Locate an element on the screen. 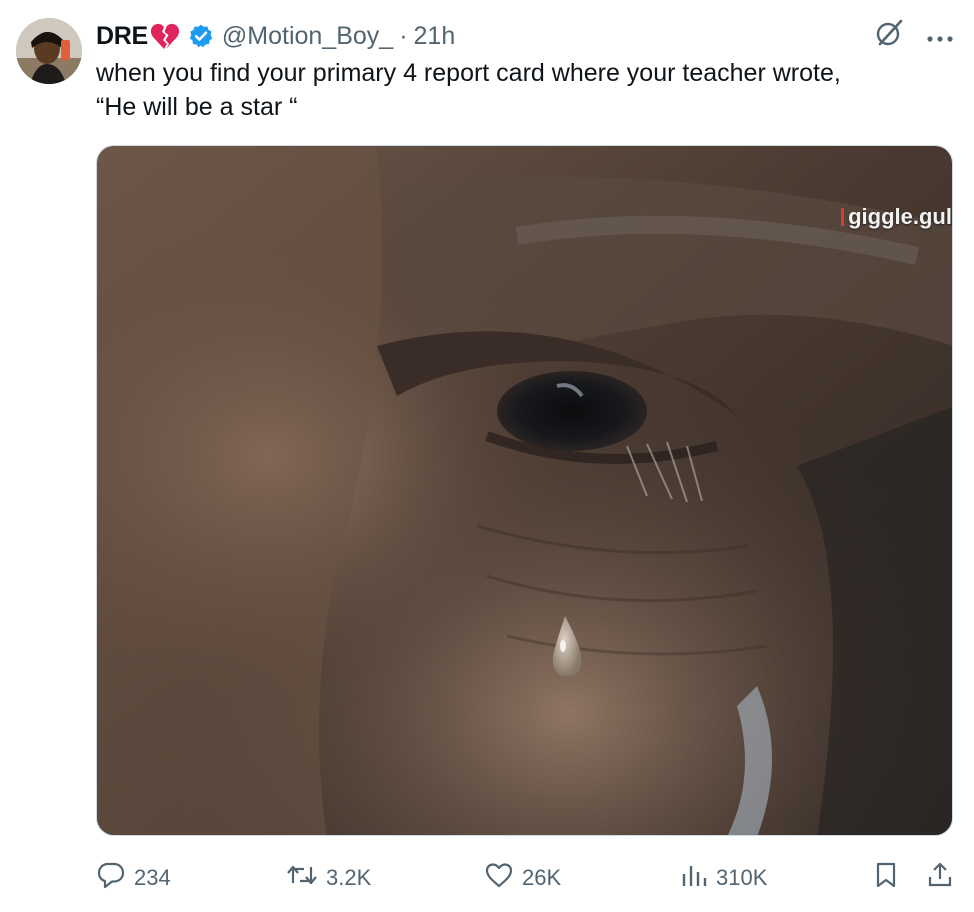  reply-button: 234 is located at coordinates (133, 878).